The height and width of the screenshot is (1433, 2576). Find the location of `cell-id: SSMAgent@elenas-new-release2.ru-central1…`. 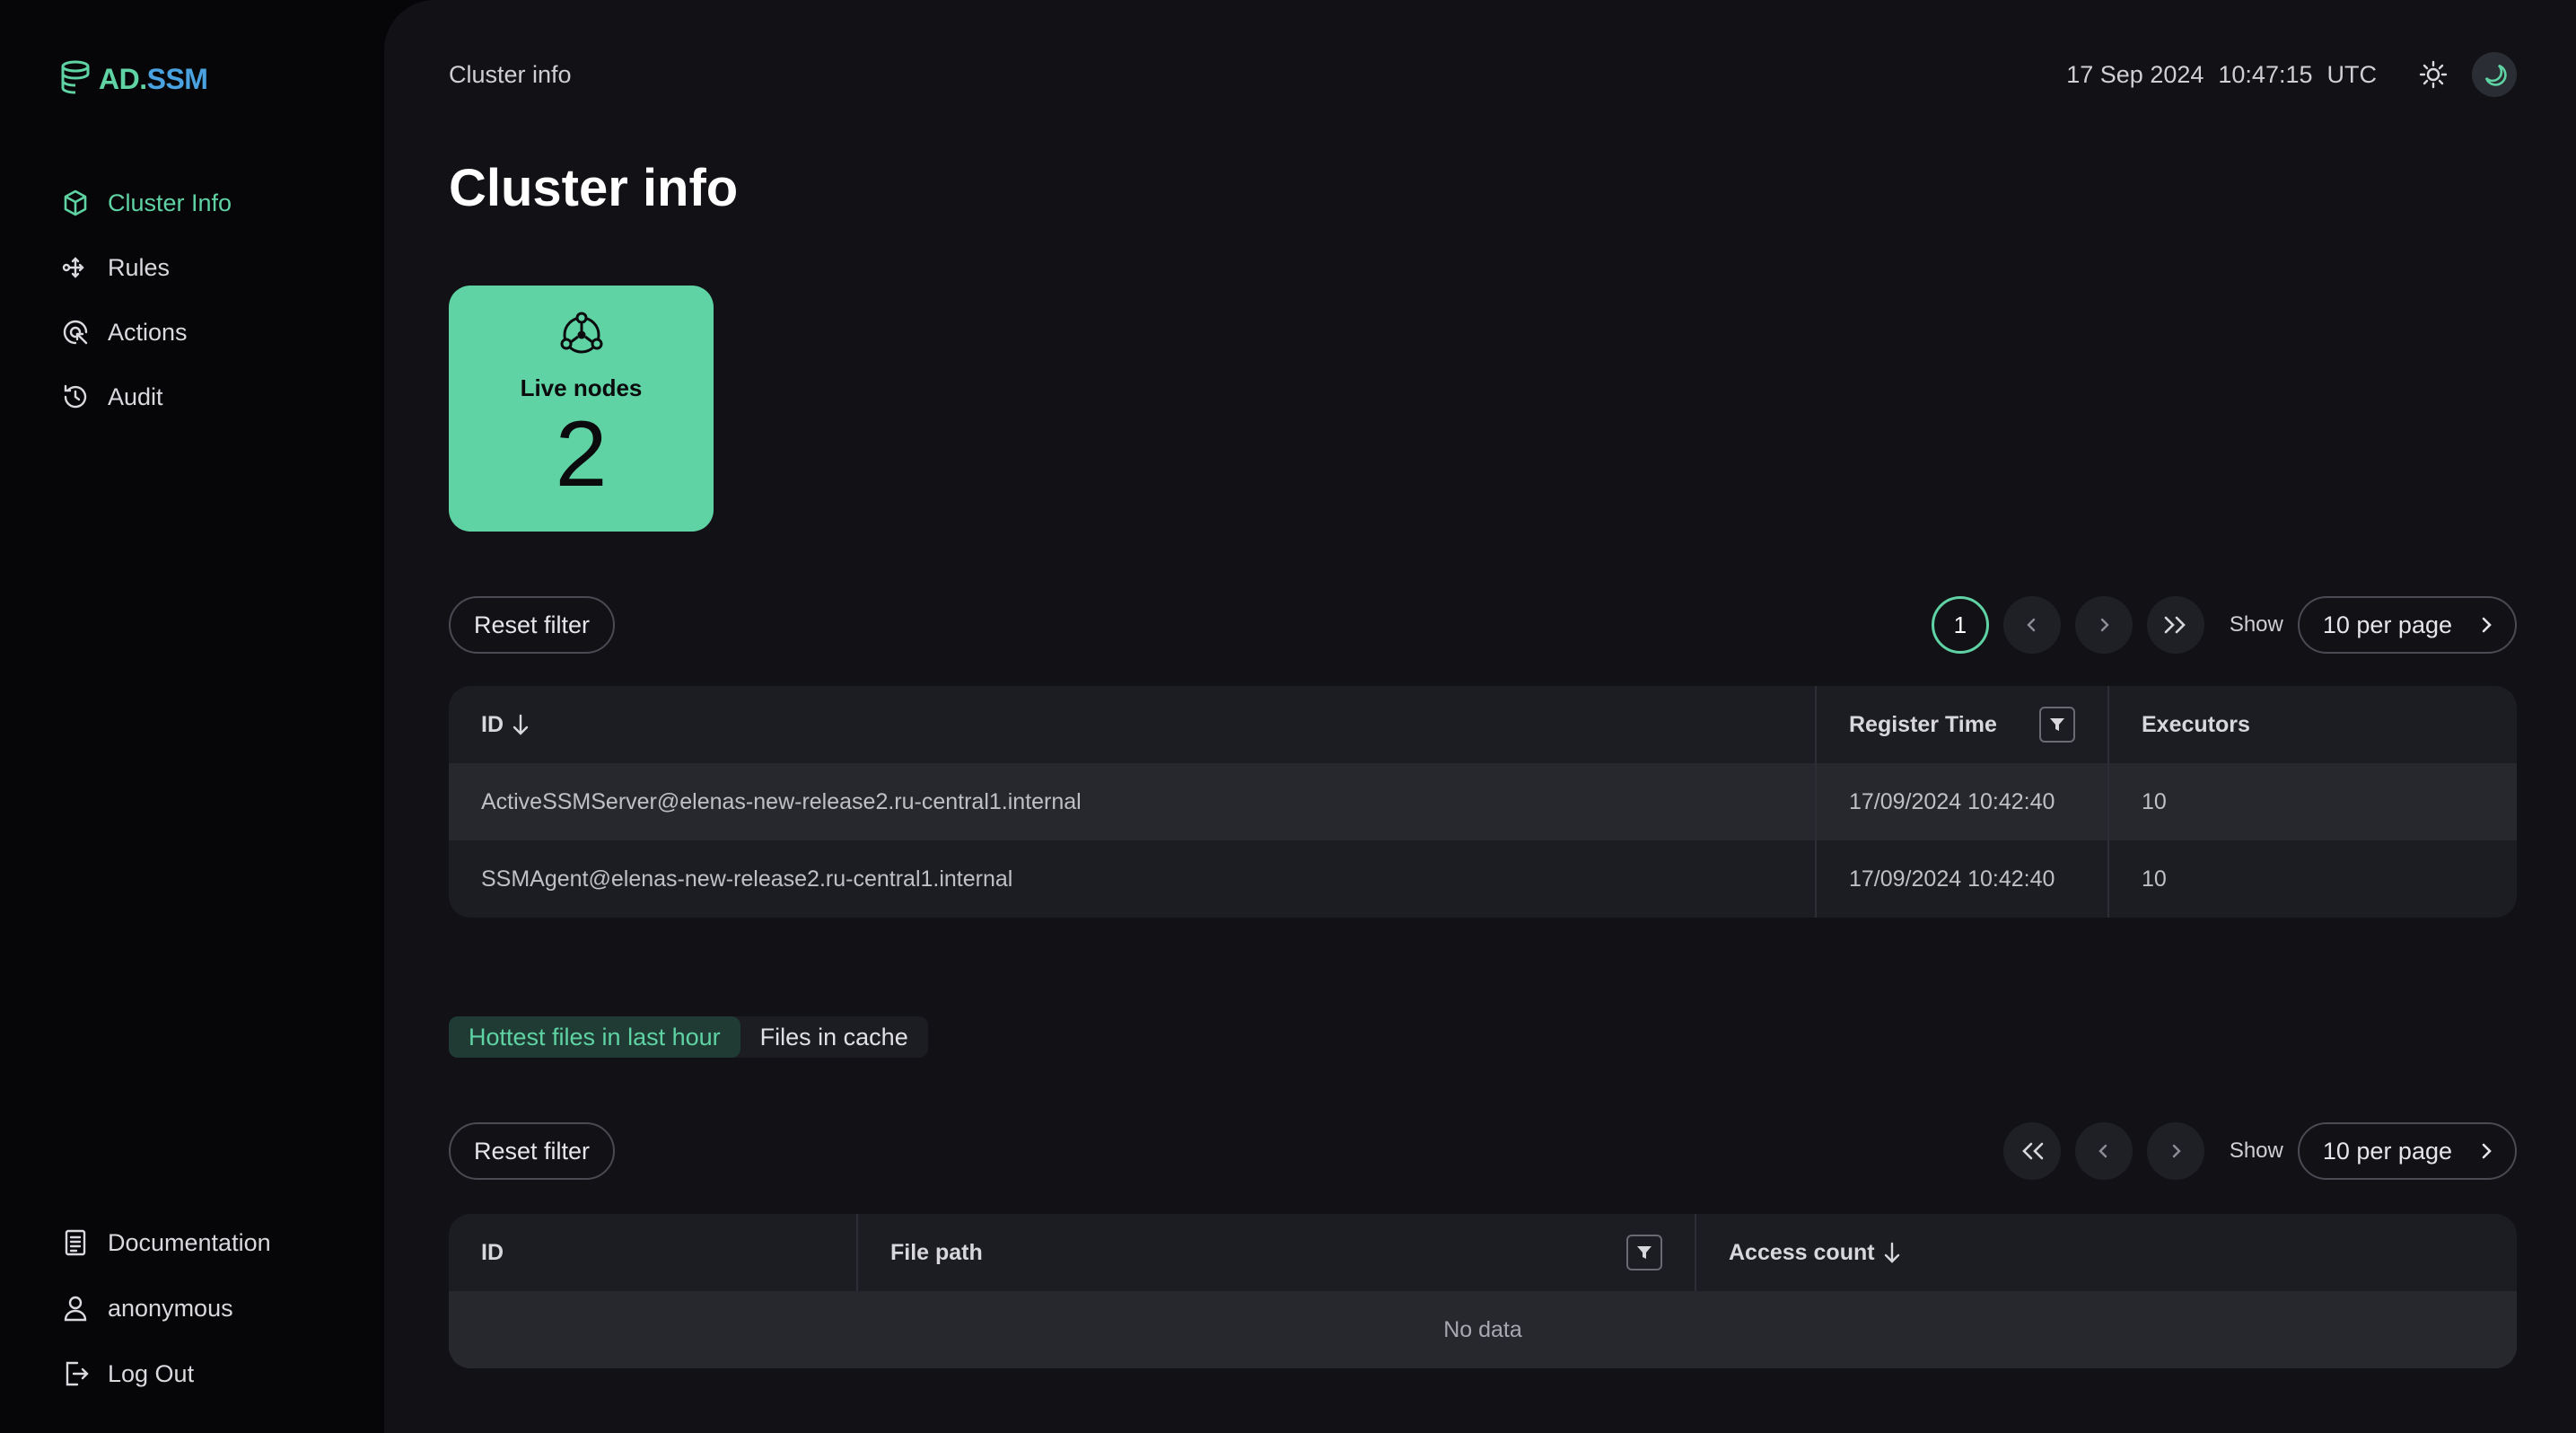

cell-id: SSMAgent@elenas-new-release2.ru-central1… is located at coordinates (747, 879).